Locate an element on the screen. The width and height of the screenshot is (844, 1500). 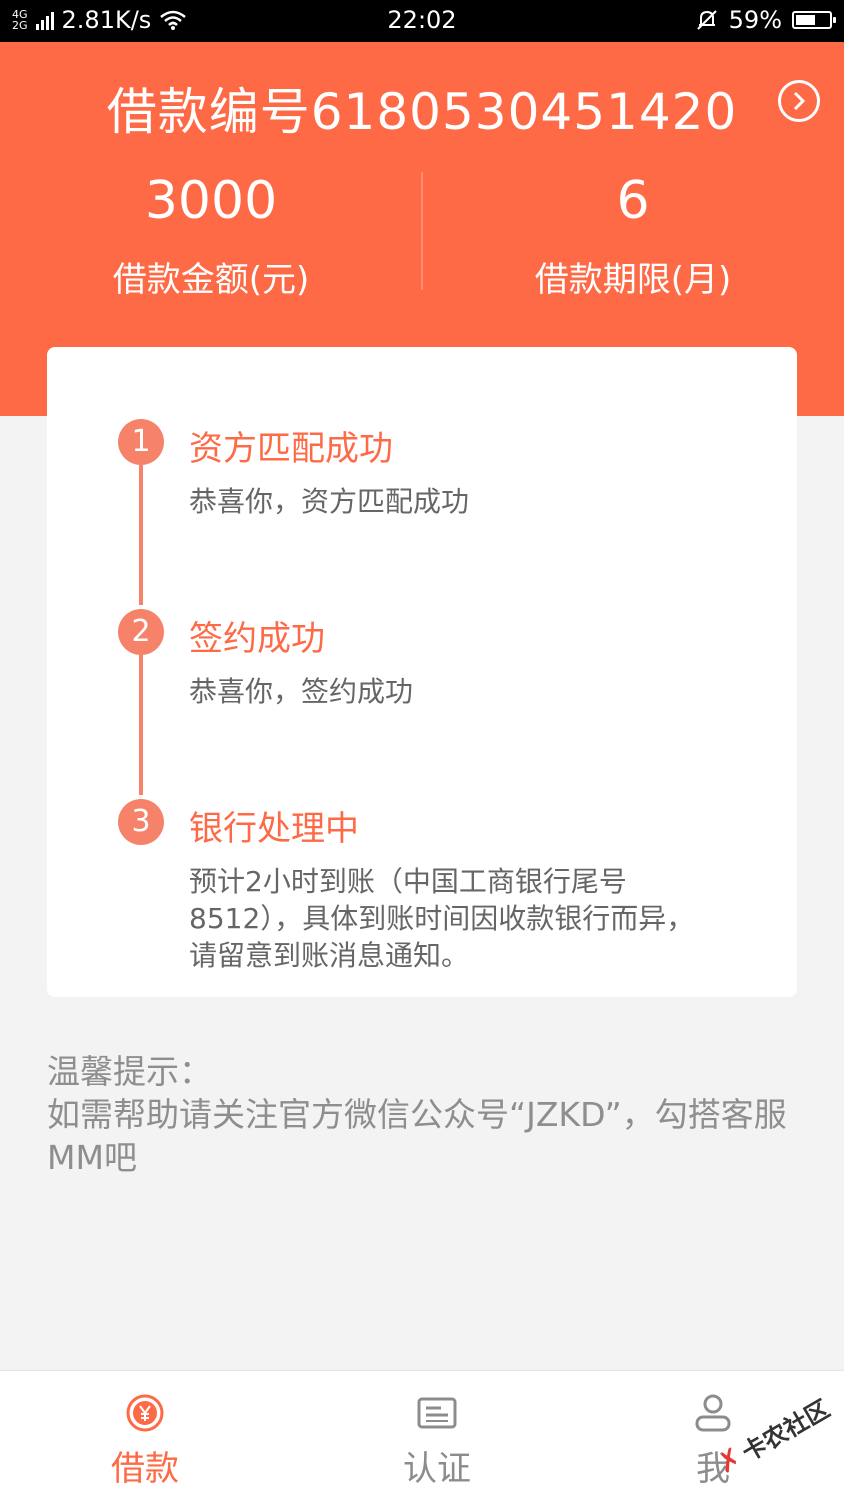
chevron-right-icon is located at coordinates (799, 101).